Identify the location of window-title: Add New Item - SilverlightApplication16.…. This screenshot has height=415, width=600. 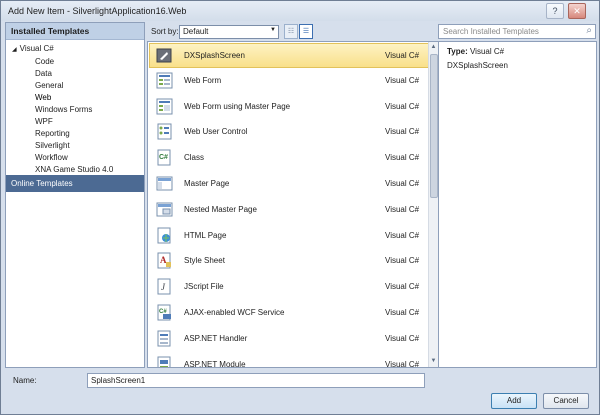
(97, 11).